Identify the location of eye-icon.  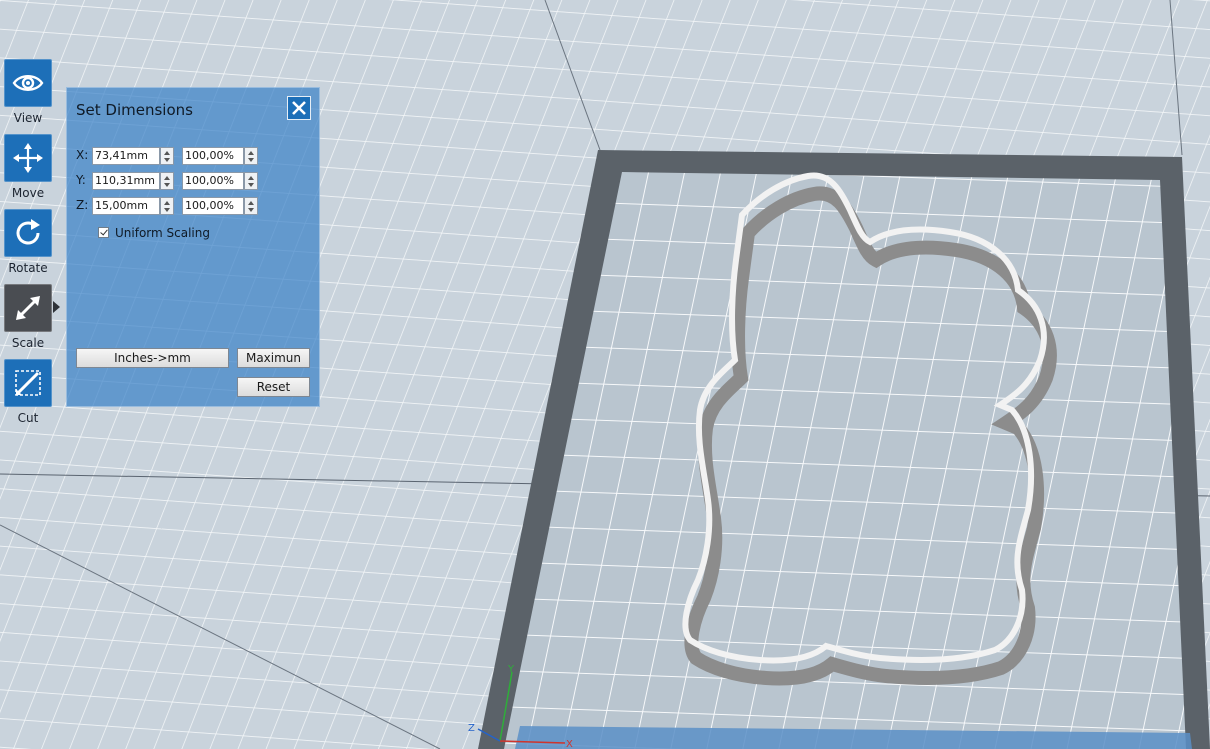
(28, 83).